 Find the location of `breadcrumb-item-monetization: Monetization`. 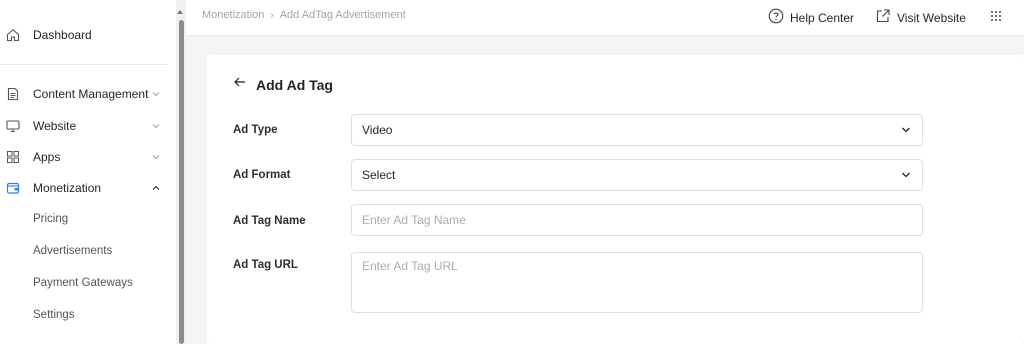

breadcrumb-item-monetization: Monetization is located at coordinates (233, 15).